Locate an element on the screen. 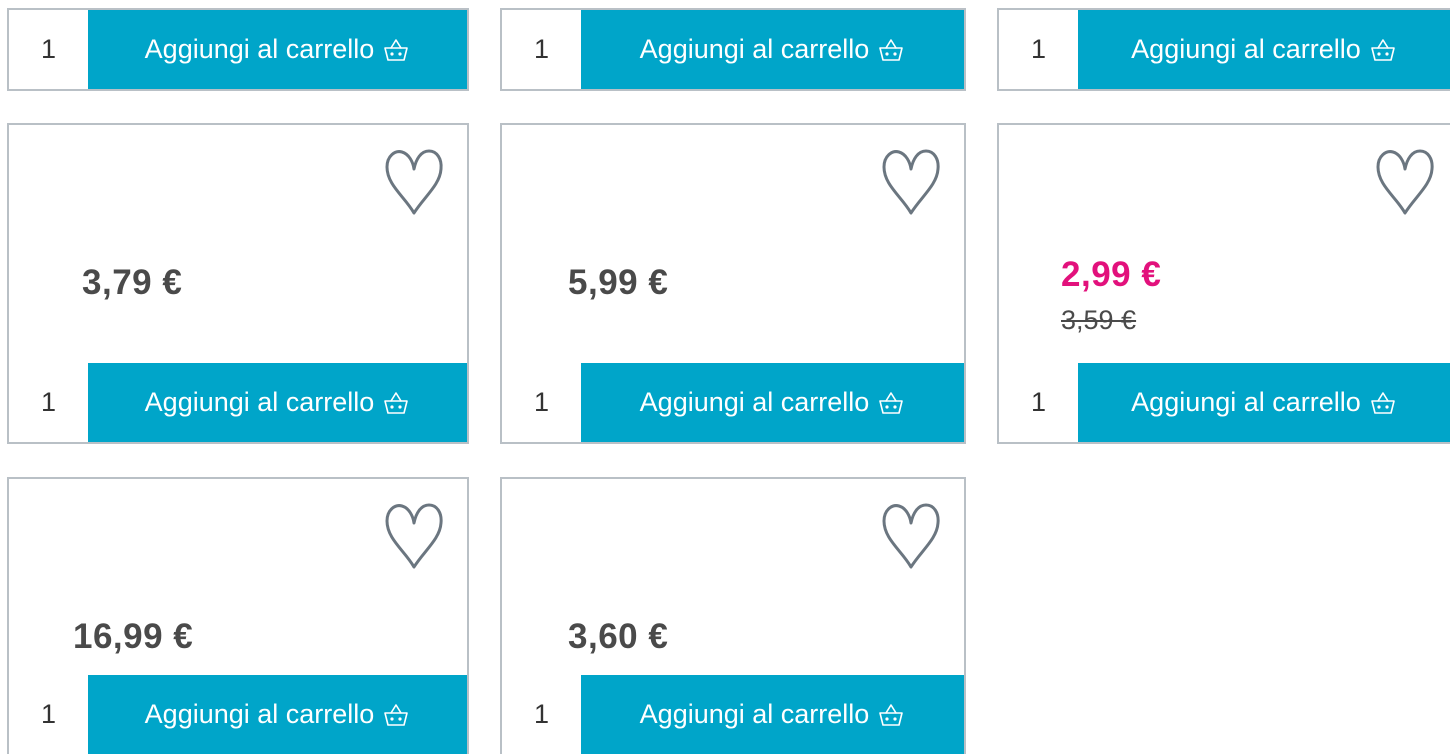 This screenshot has height=754, width=1450. product-card: 3,60 € Aggiungi al carrello is located at coordinates (733, 615).